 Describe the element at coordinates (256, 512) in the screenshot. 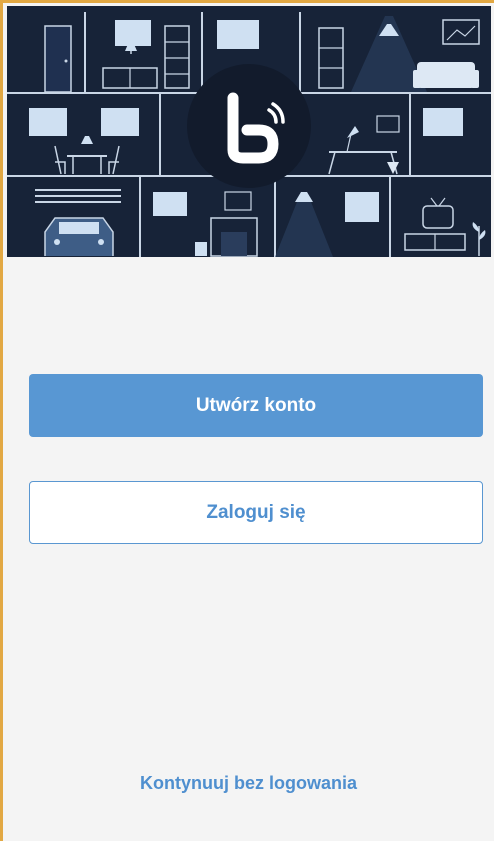

I see `login-button: Zaloguj się` at that location.